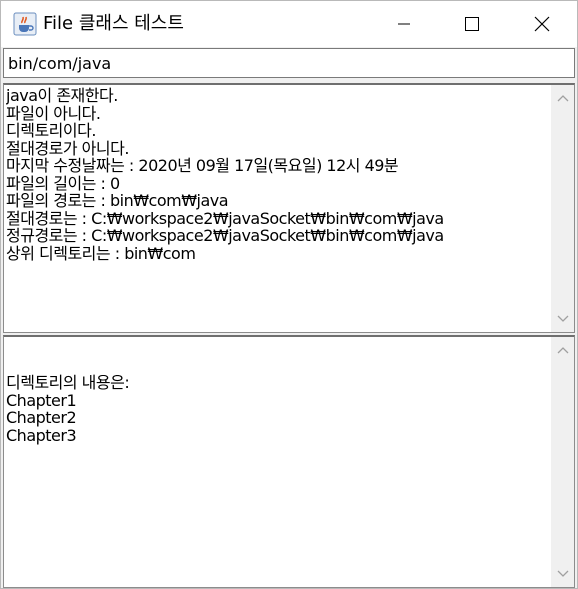 The height and width of the screenshot is (589, 578). Describe the element at coordinates (41, 417) in the screenshot. I see `text-line: Chapter2` at that location.